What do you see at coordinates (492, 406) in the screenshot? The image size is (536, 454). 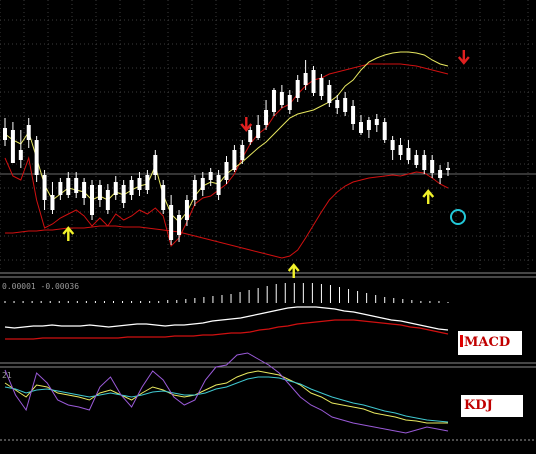 I see `kdj-legend: KDJ` at bounding box center [492, 406].